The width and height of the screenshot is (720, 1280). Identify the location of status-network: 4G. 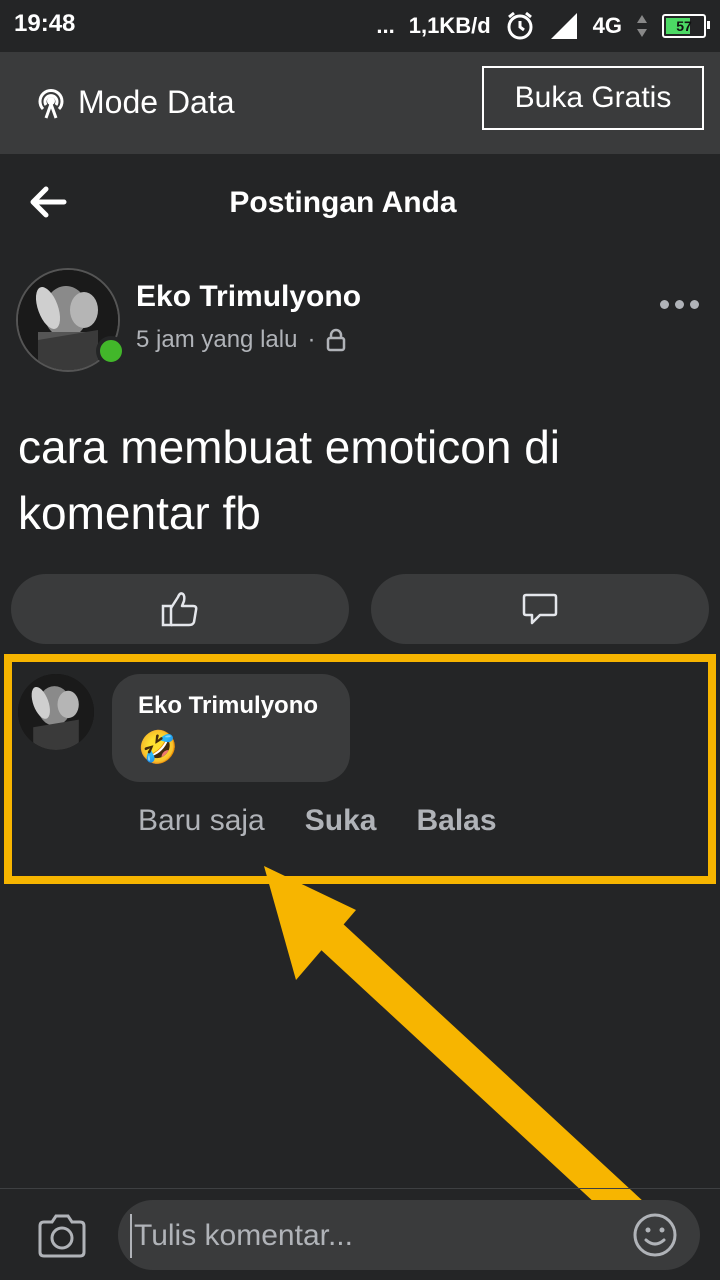
(607, 25).